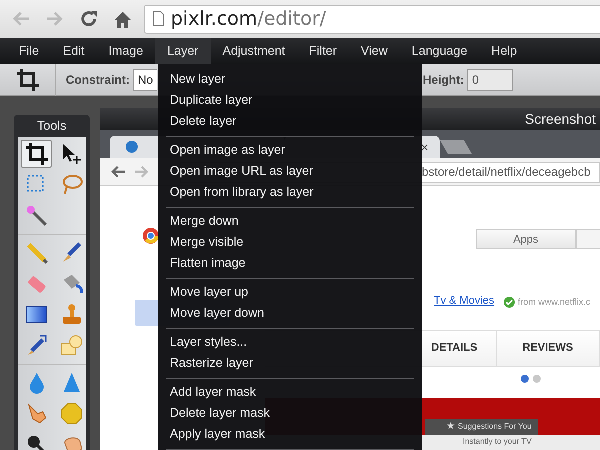 This screenshot has width=600, height=450. I want to click on menu-option: New layer, so click(192, 79).